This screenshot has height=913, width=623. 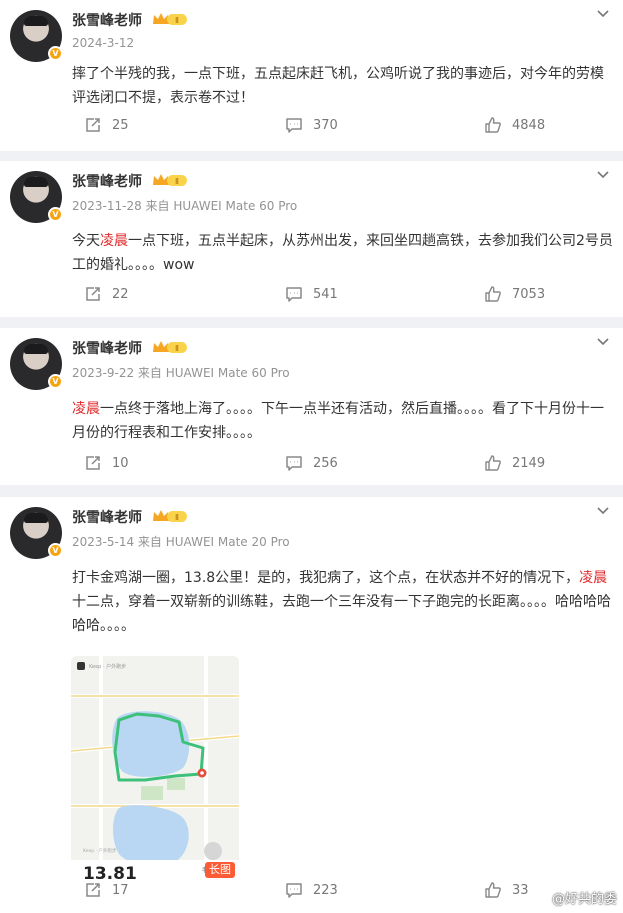 I want to click on repost-count: 22, so click(x=120, y=294).